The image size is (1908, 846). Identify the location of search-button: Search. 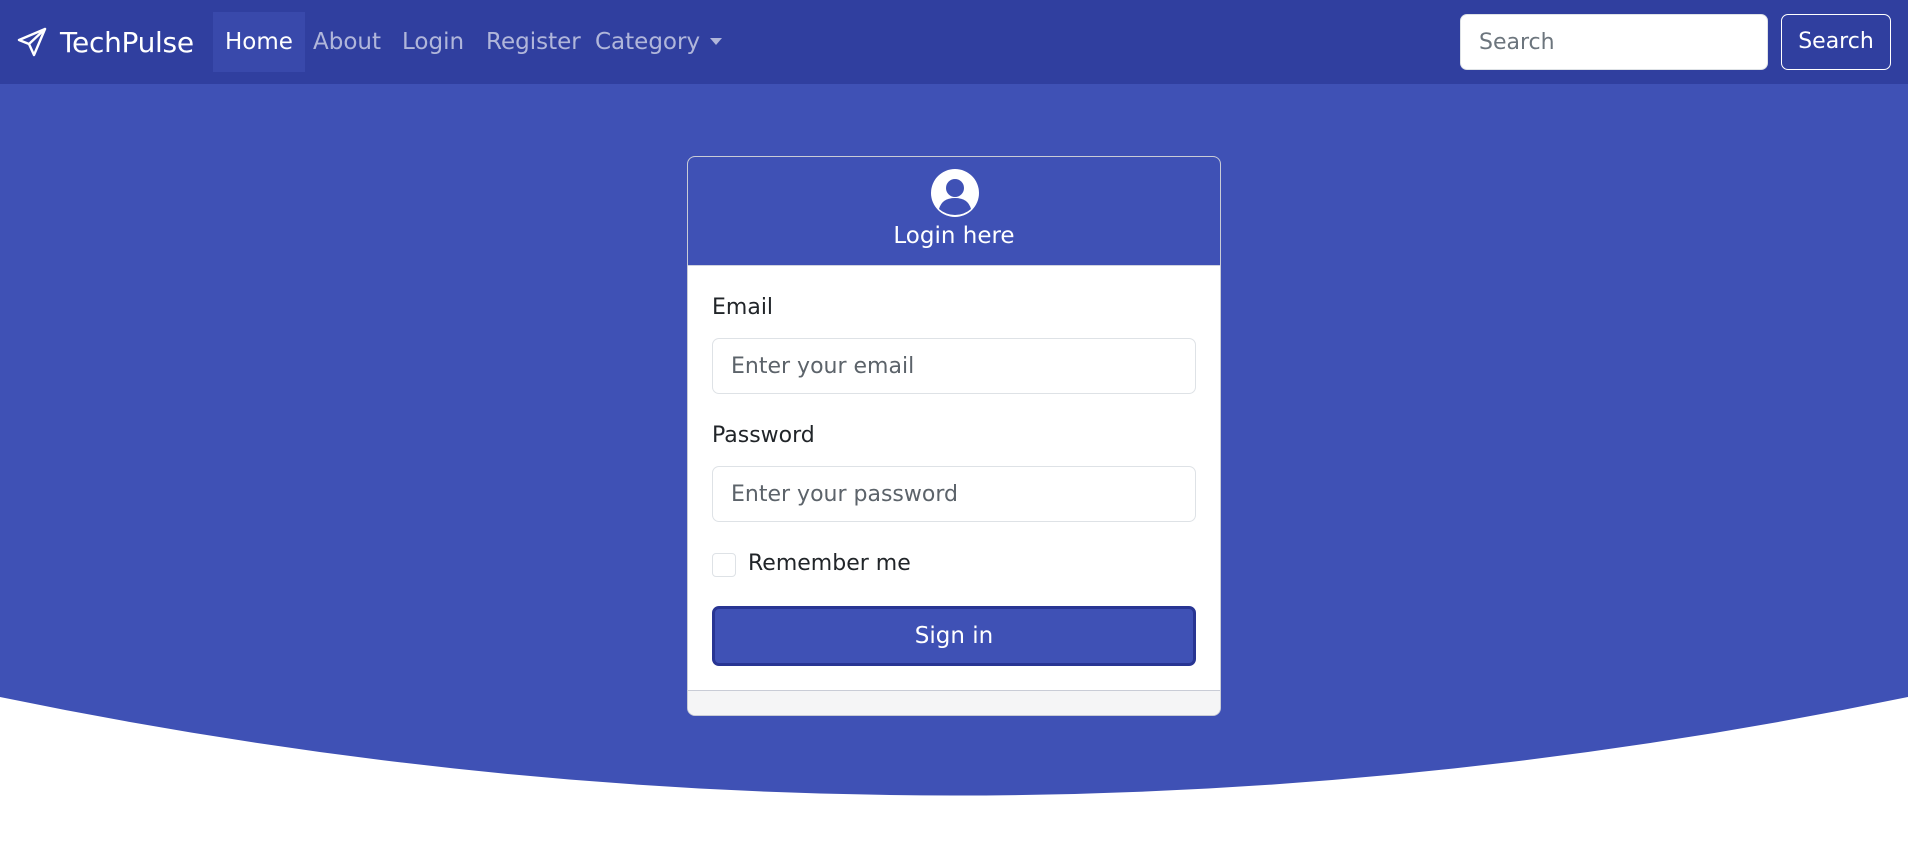
(1836, 42).